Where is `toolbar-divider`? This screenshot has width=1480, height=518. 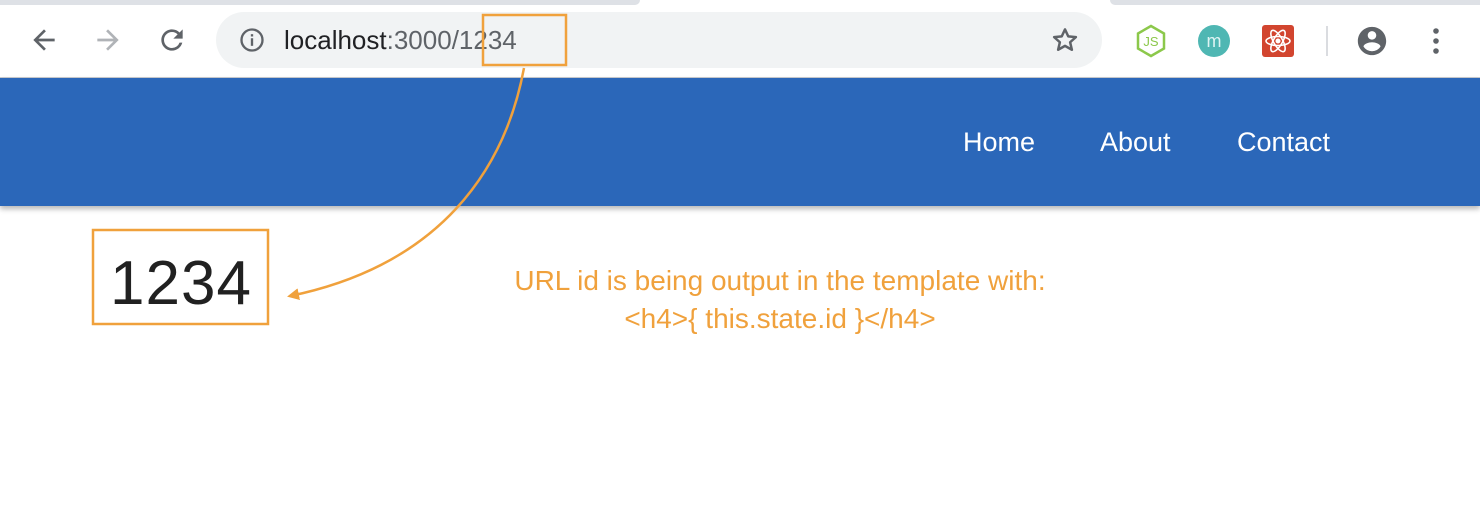 toolbar-divider is located at coordinates (1327, 41).